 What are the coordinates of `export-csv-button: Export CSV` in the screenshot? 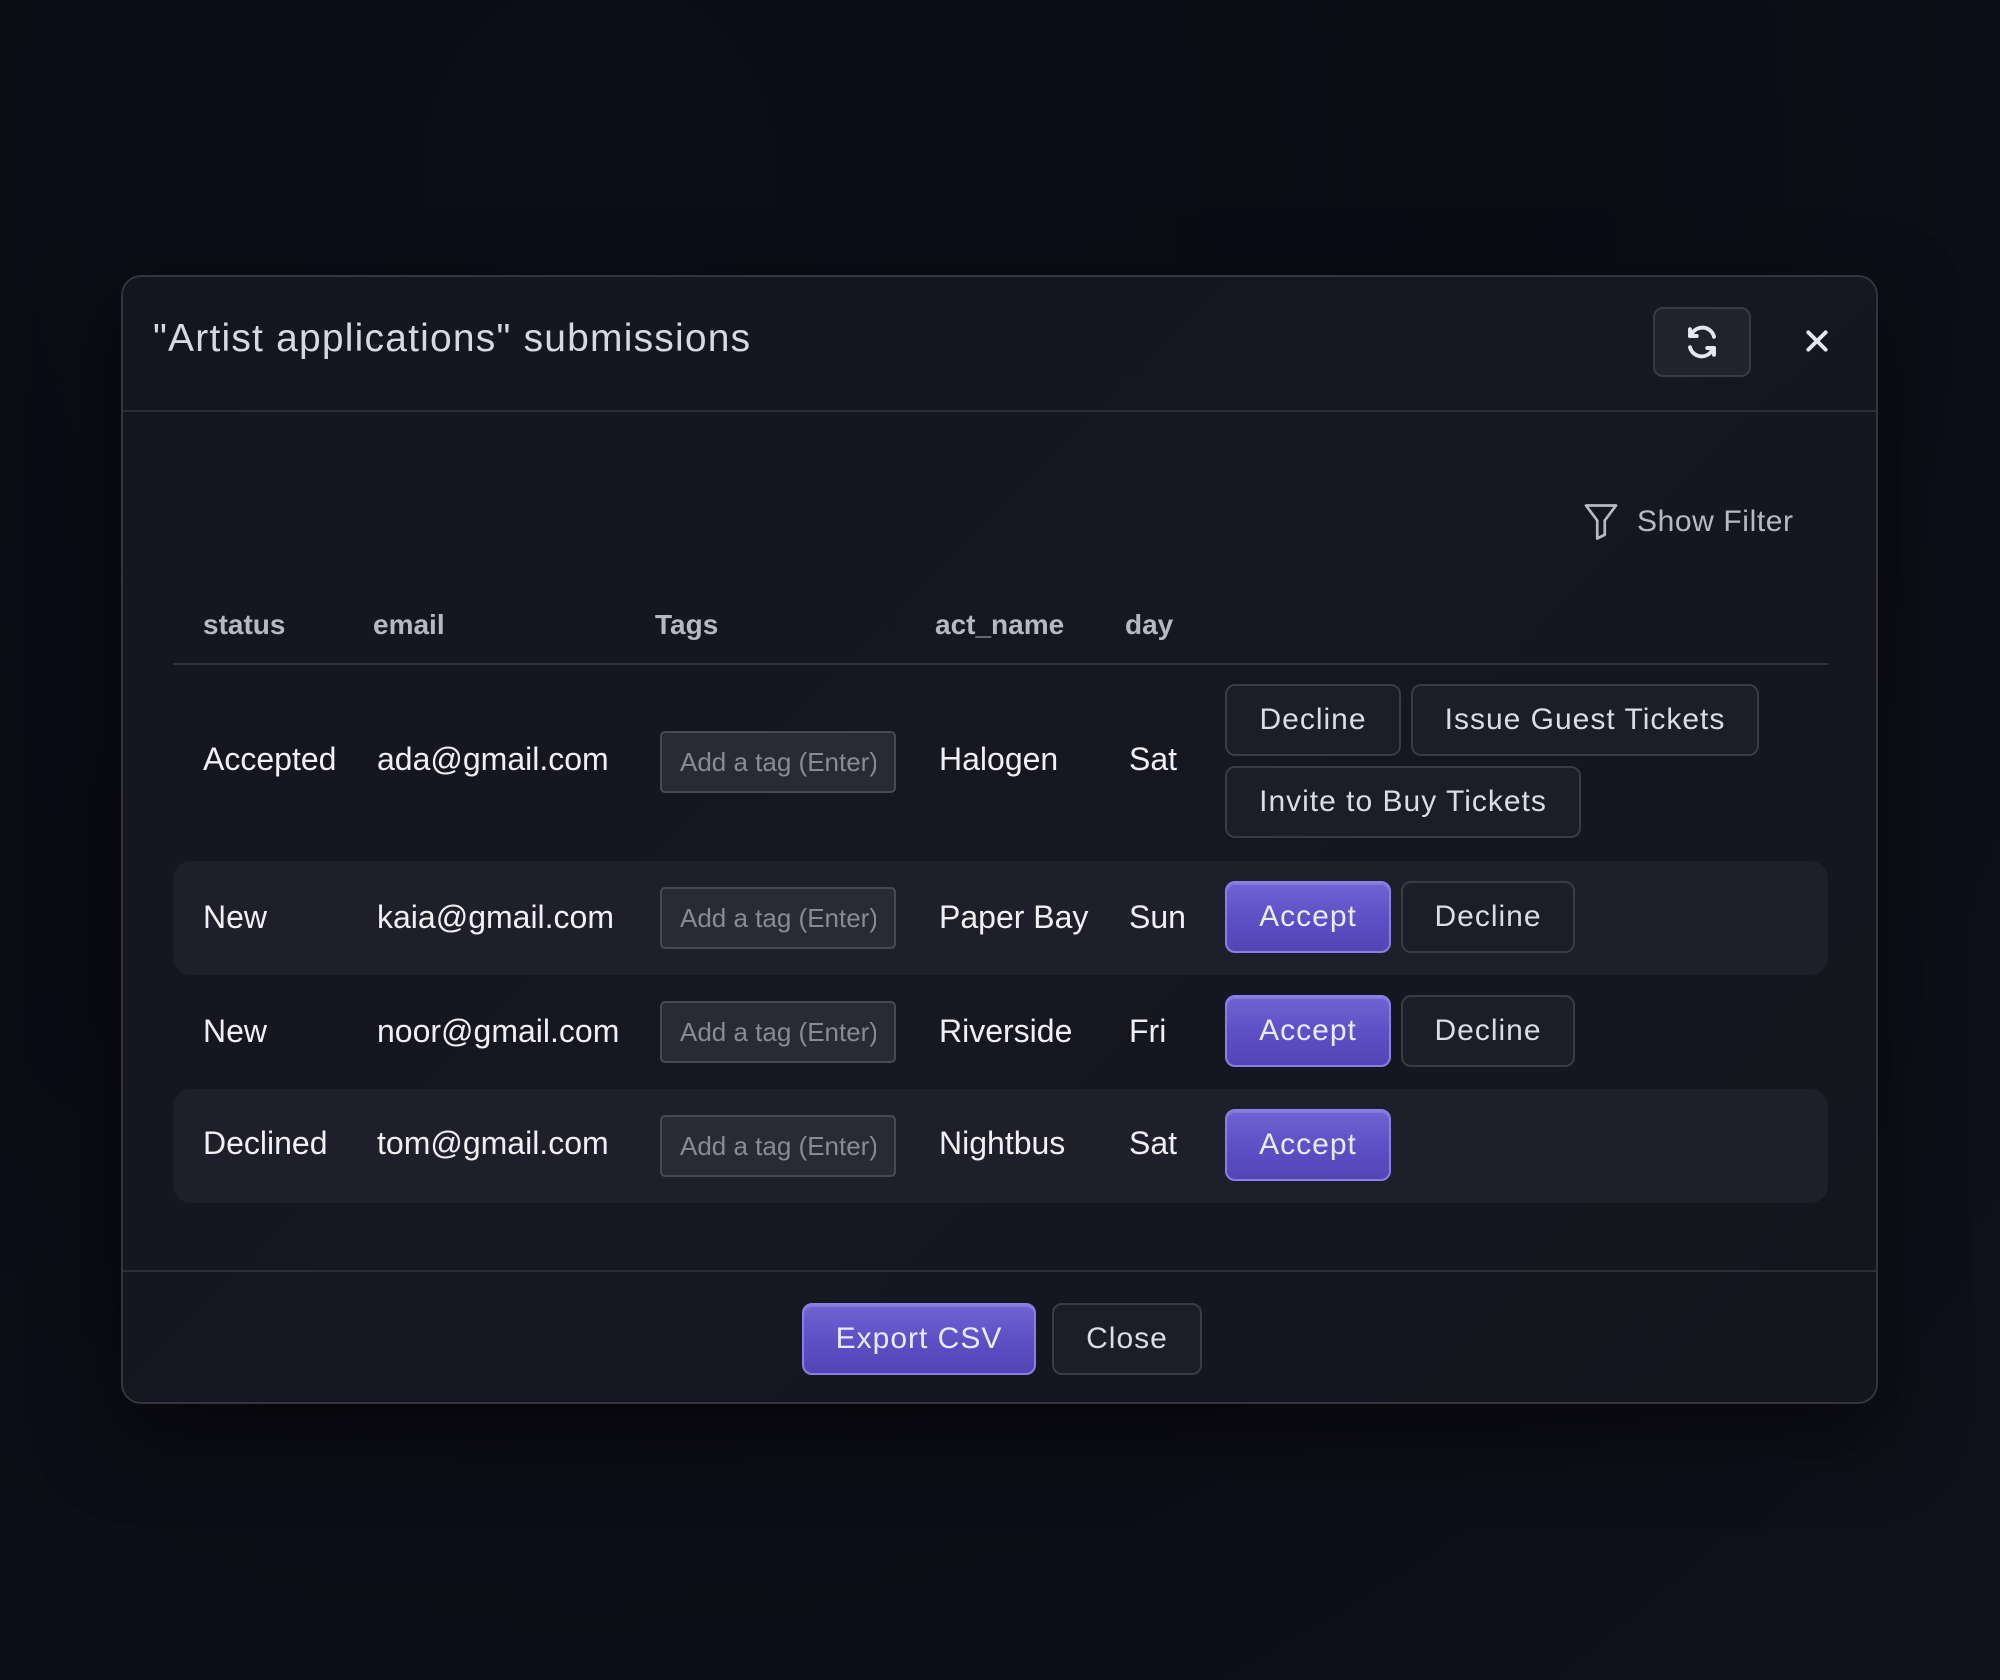 It's located at (919, 1339).